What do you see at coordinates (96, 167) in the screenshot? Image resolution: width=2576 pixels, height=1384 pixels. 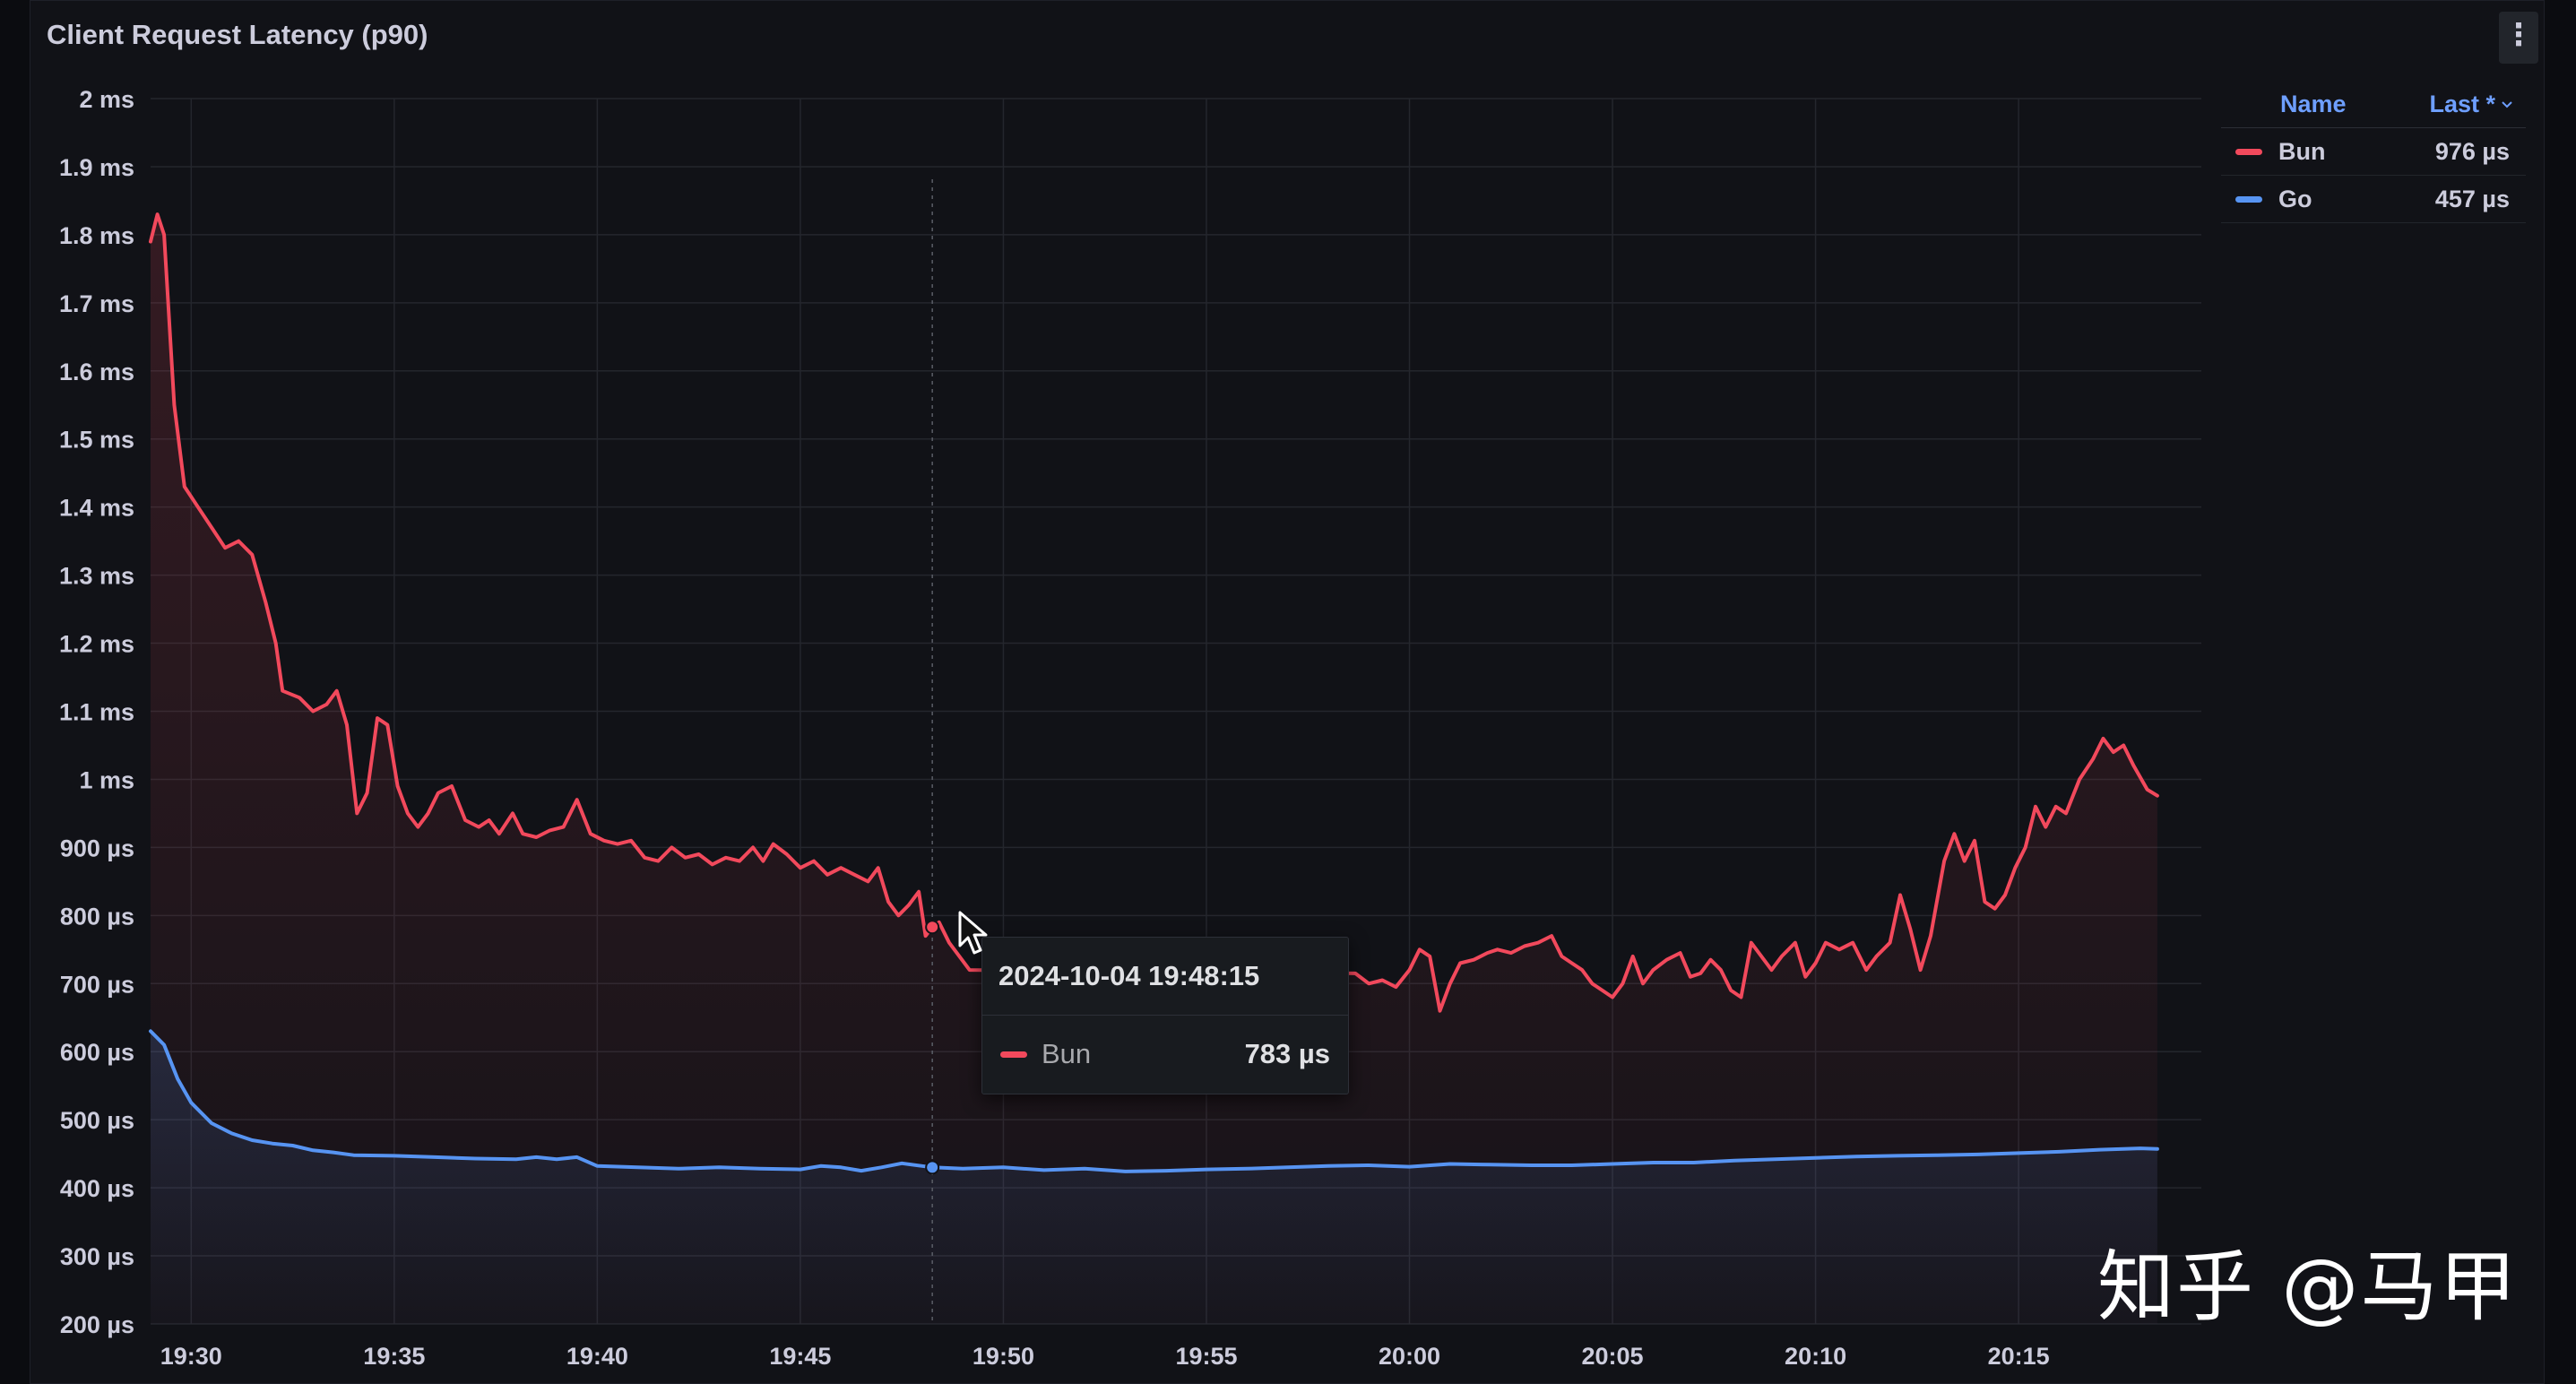 I see `y-tick-label: 1.9 ms` at bounding box center [96, 167].